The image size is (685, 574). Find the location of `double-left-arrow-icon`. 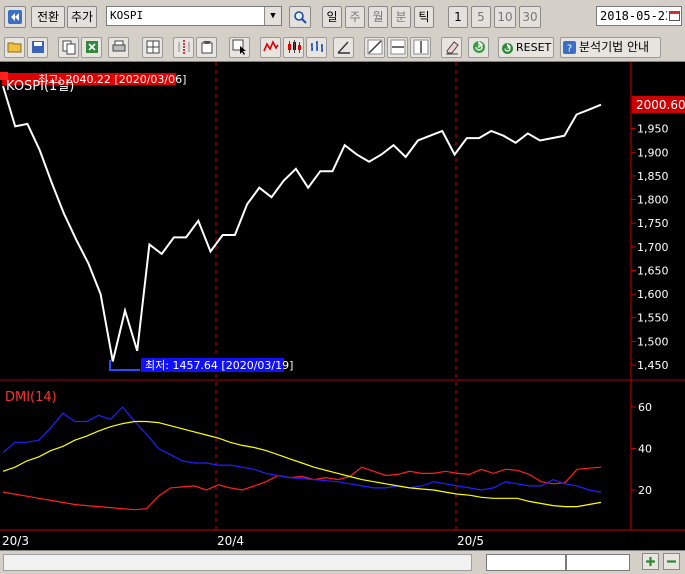

double-left-arrow-icon is located at coordinates (15, 17).